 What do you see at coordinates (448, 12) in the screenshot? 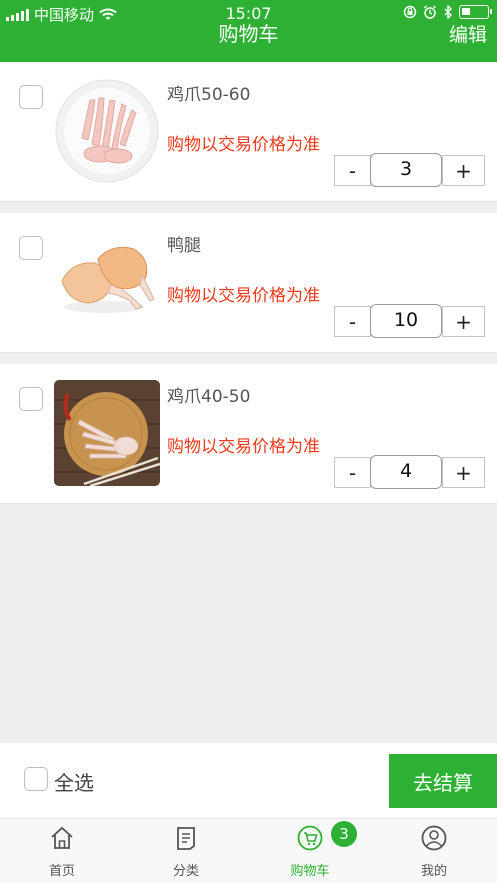
I see `bluetooth-icon` at bounding box center [448, 12].